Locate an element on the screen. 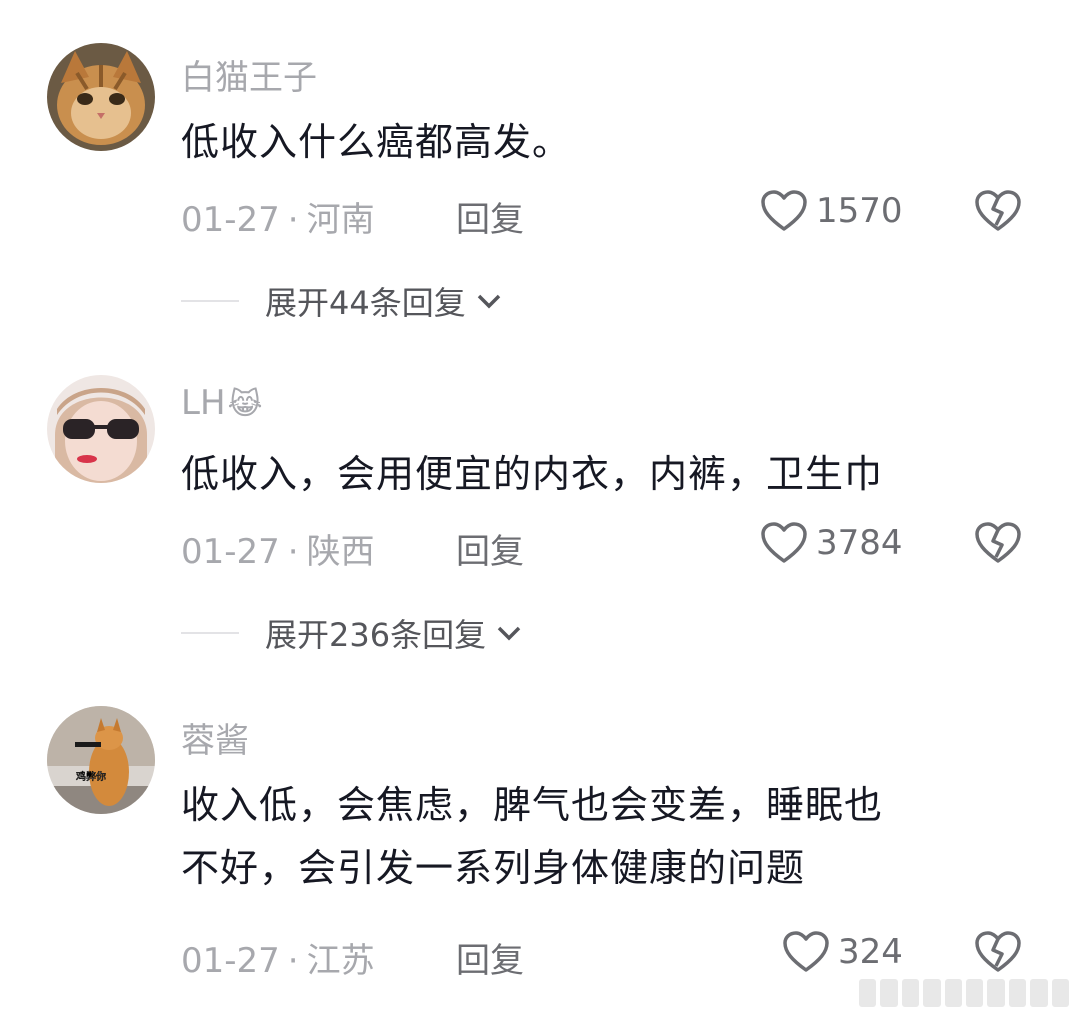 This screenshot has width=1079, height=1017. avatar: 鸡弊你 is located at coordinates (101, 760).